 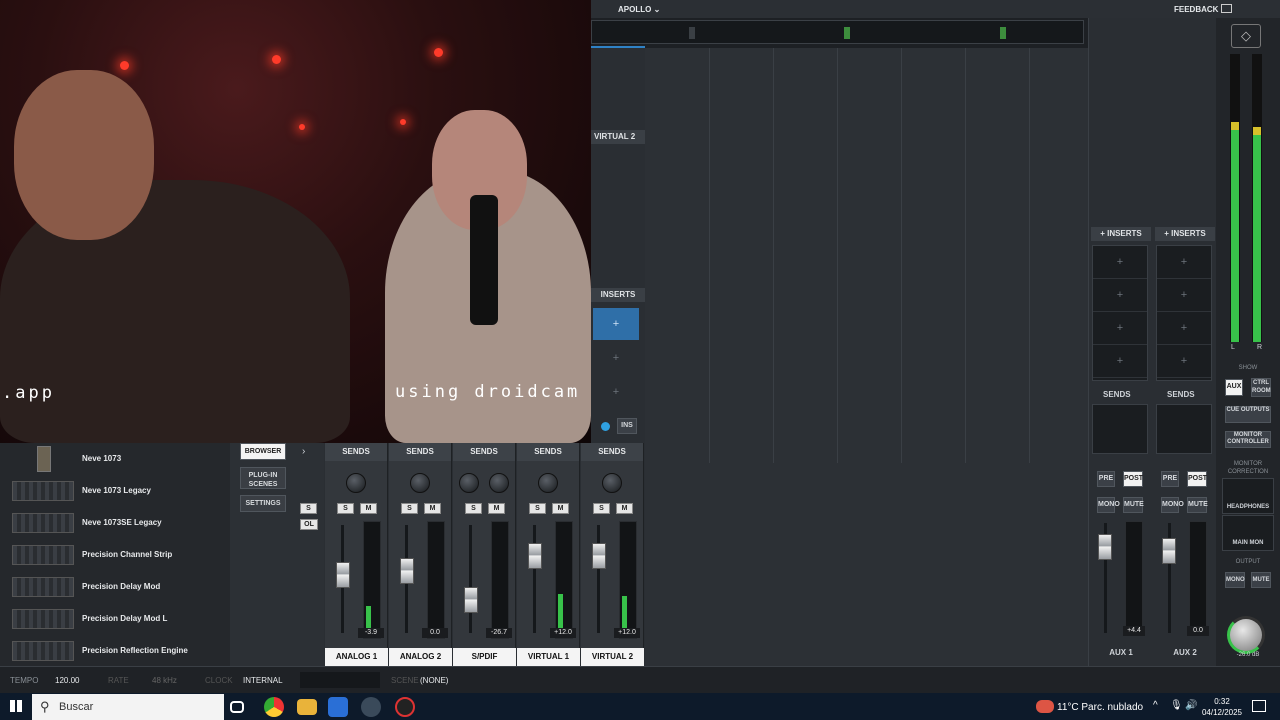 What do you see at coordinates (1133, 505) in the screenshot?
I see `aux1-mute-button: MUTE` at bounding box center [1133, 505].